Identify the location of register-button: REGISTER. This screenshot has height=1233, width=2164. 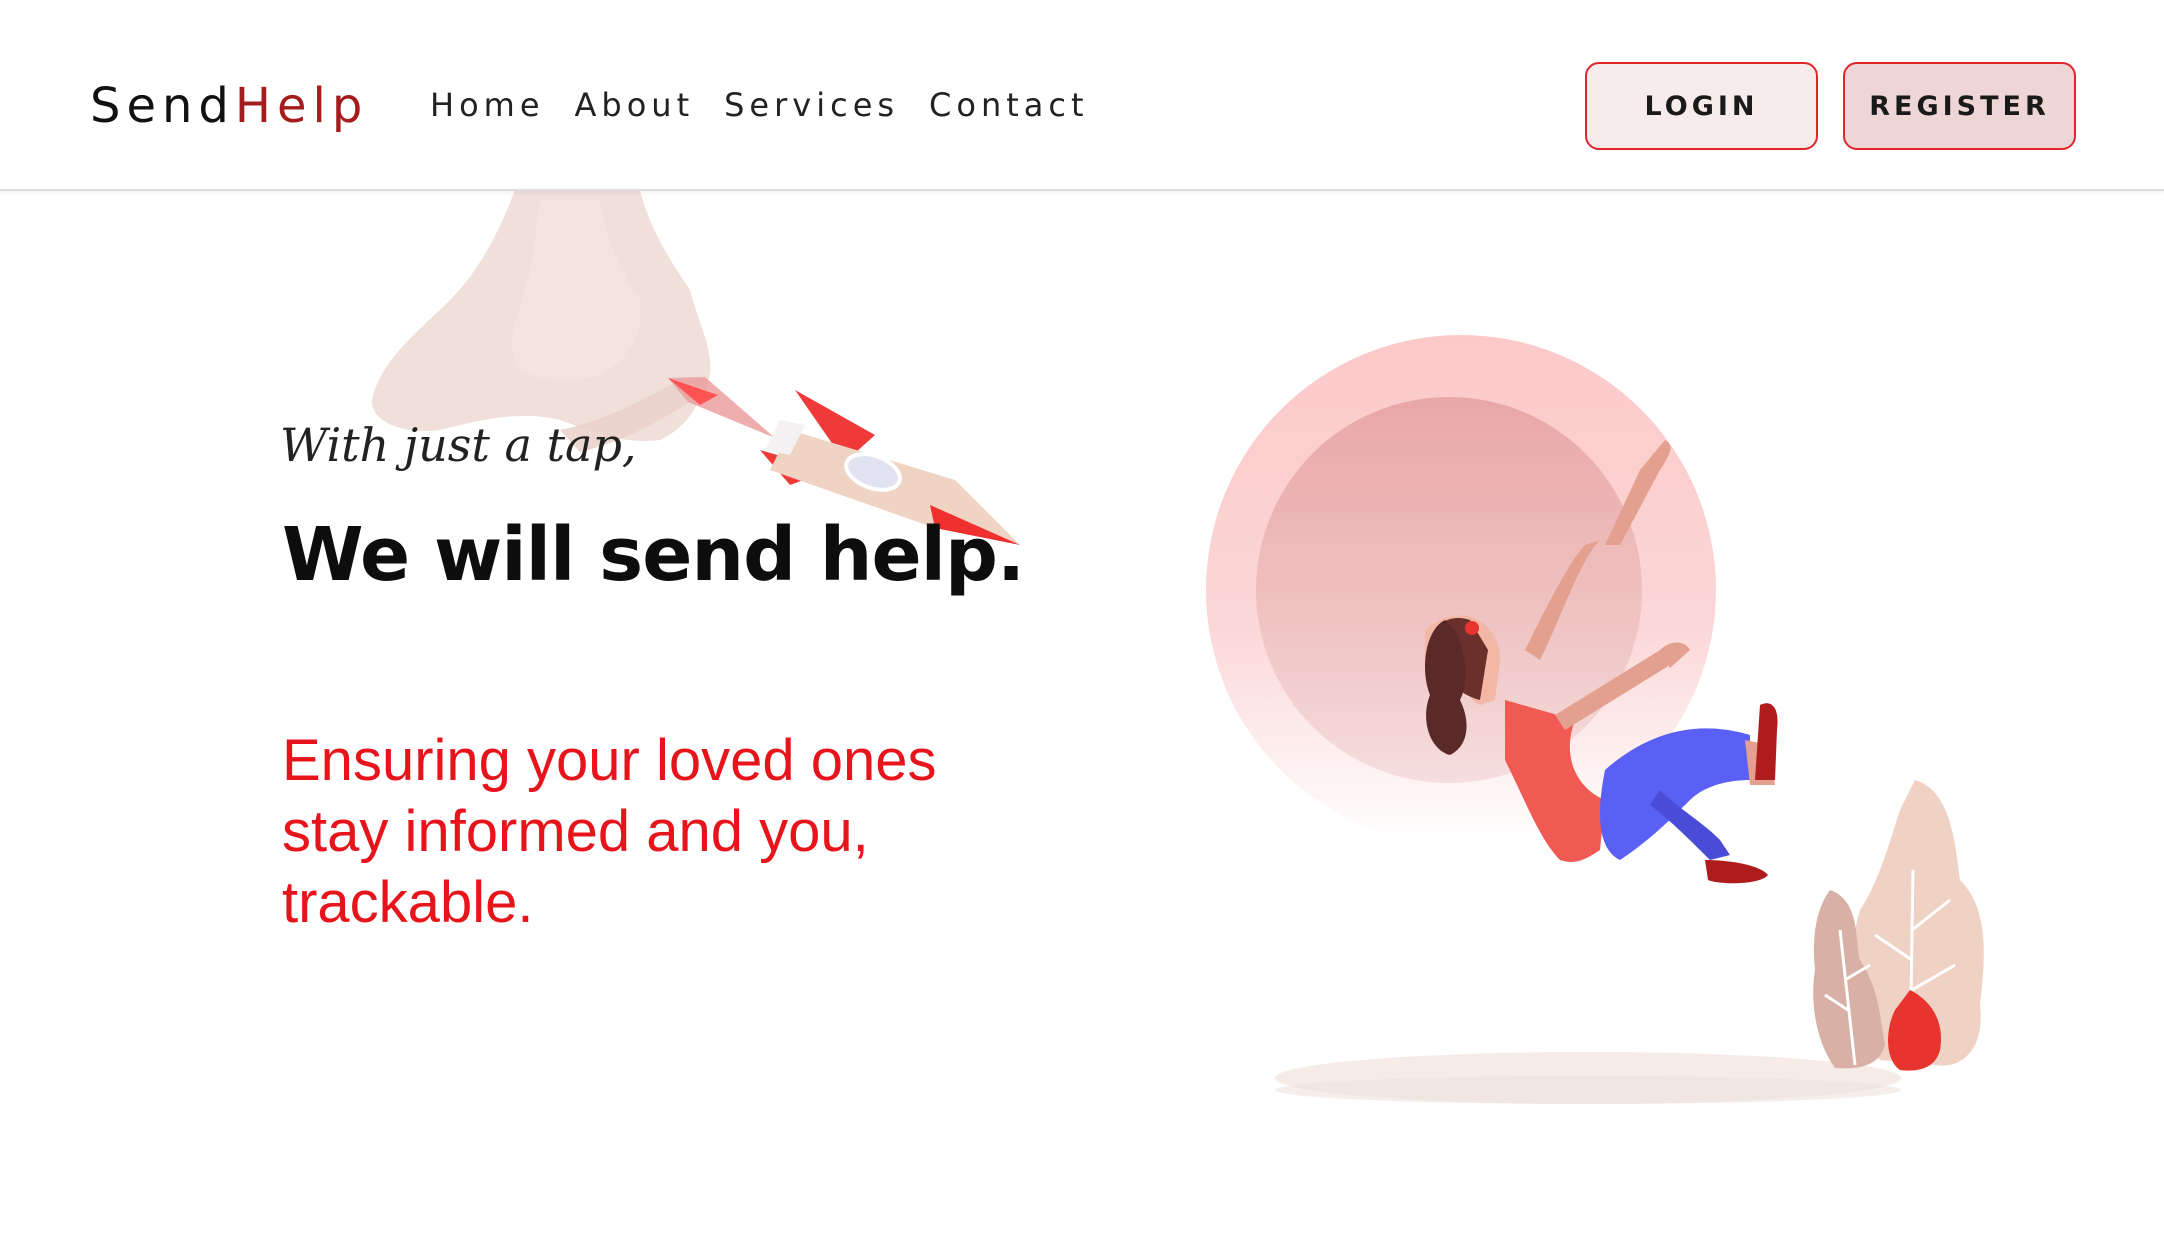
(1959, 106).